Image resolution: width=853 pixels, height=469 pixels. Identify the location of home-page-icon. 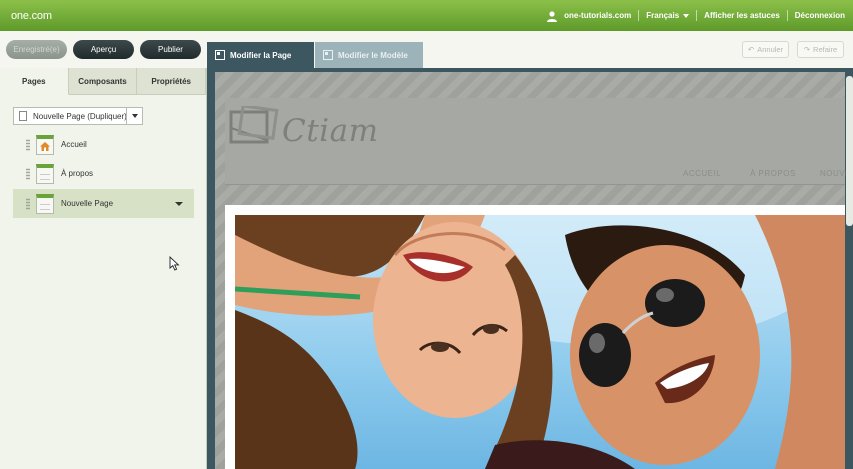
(45, 144).